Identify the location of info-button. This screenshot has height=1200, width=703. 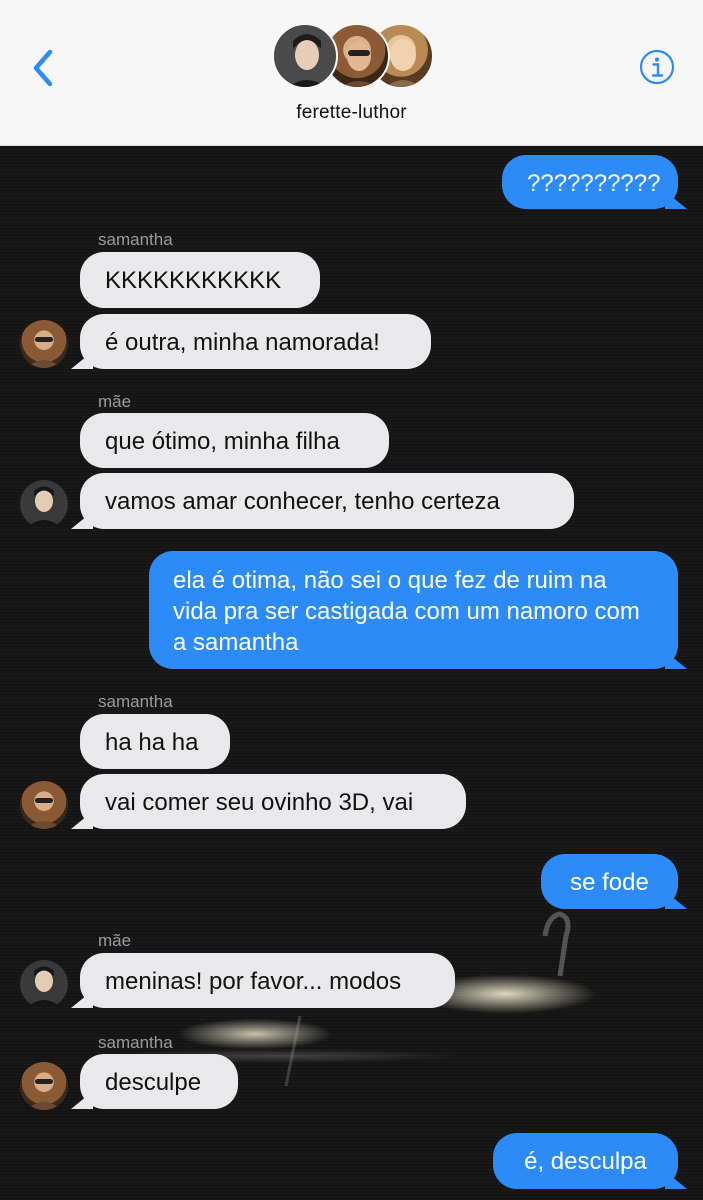
(657, 67).